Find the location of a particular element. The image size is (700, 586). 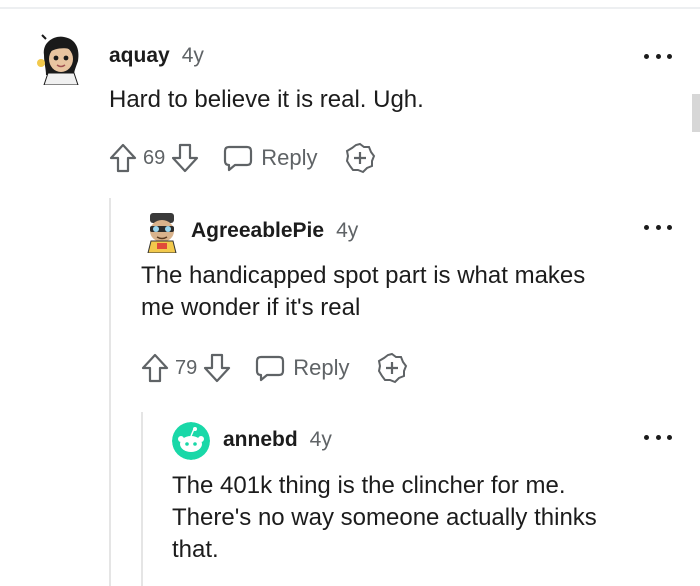

top-divider is located at coordinates (350, 8).